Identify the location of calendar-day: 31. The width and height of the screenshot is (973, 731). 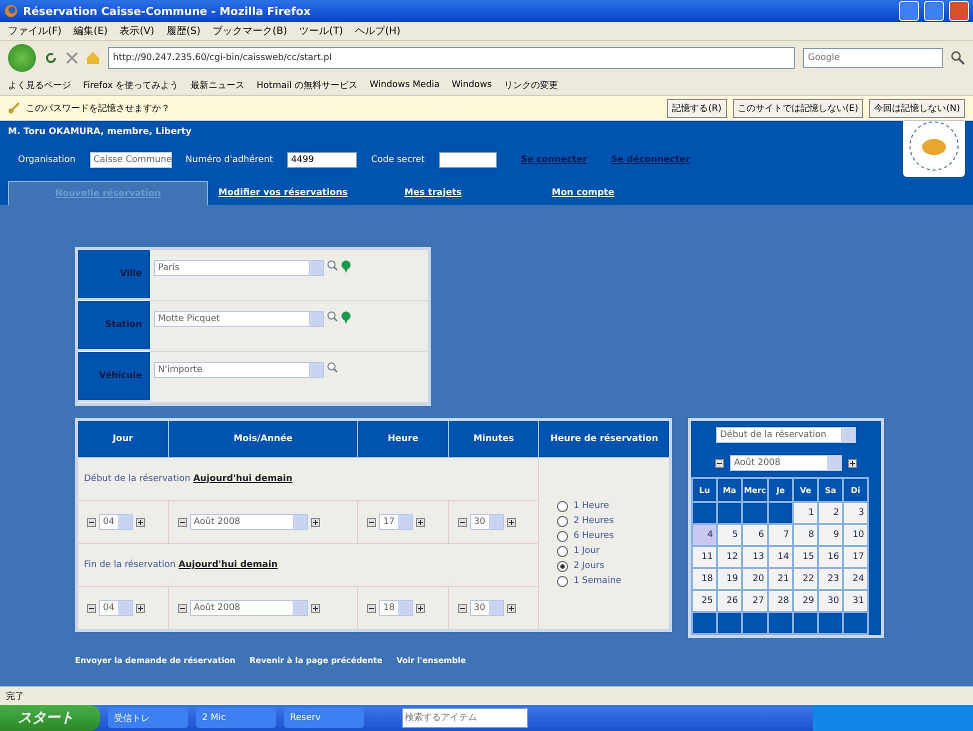
(855, 601).